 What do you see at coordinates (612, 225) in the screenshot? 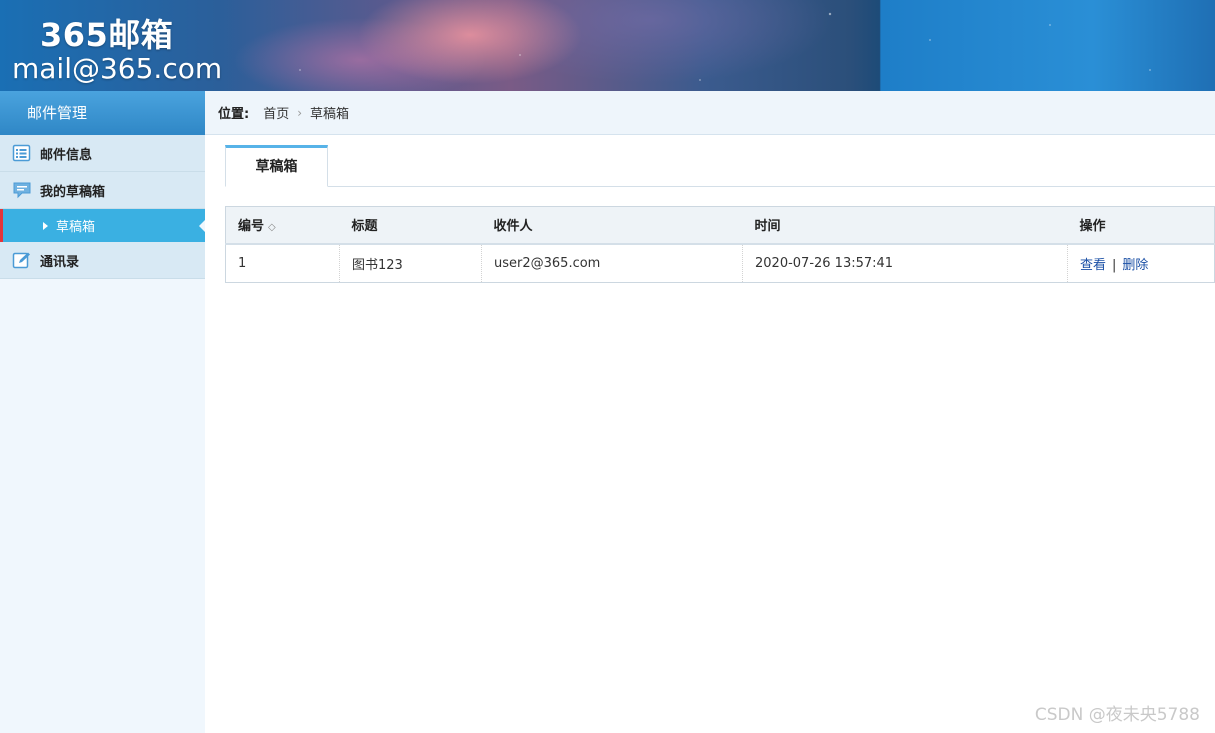
I see `column-header-recipient: 收件人` at bounding box center [612, 225].